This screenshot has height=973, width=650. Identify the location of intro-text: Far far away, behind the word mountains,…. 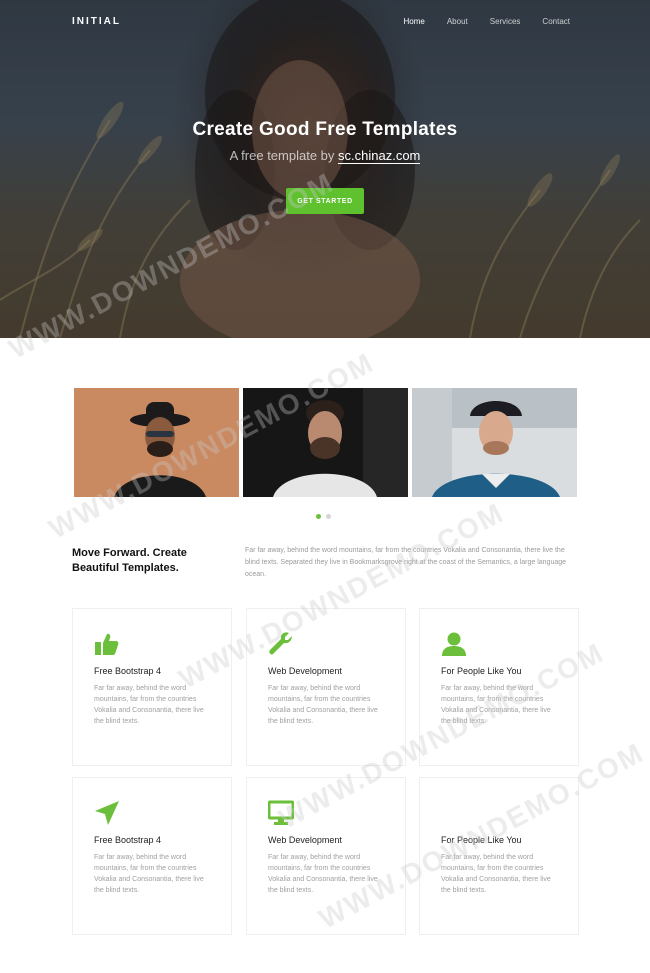
(406, 562).